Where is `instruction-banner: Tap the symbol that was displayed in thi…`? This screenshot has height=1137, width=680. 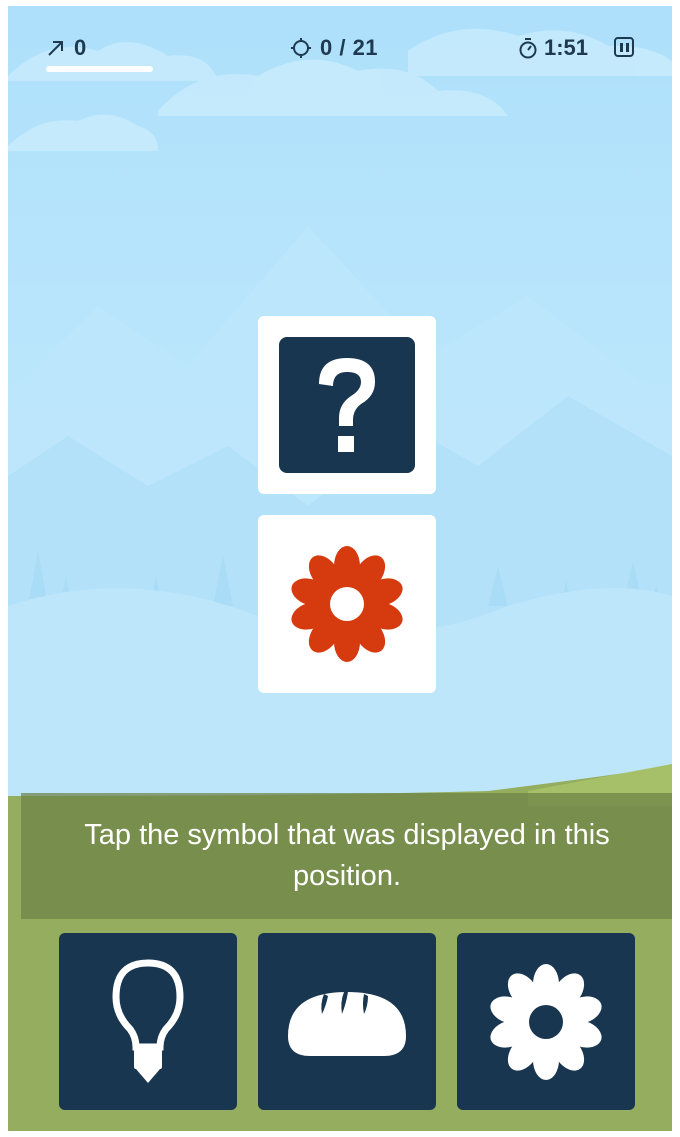 instruction-banner: Tap the symbol that was displayed in thi… is located at coordinates (346, 856).